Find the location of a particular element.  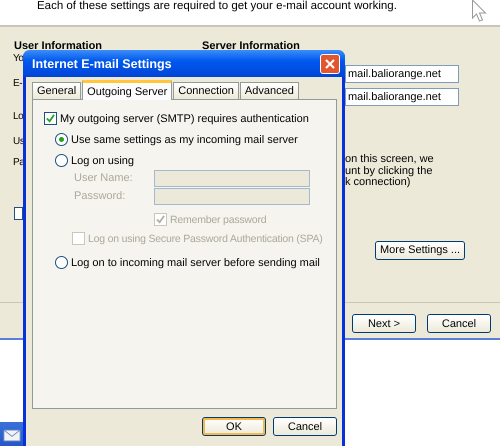

tab: Outgoing Server is located at coordinates (127, 90).